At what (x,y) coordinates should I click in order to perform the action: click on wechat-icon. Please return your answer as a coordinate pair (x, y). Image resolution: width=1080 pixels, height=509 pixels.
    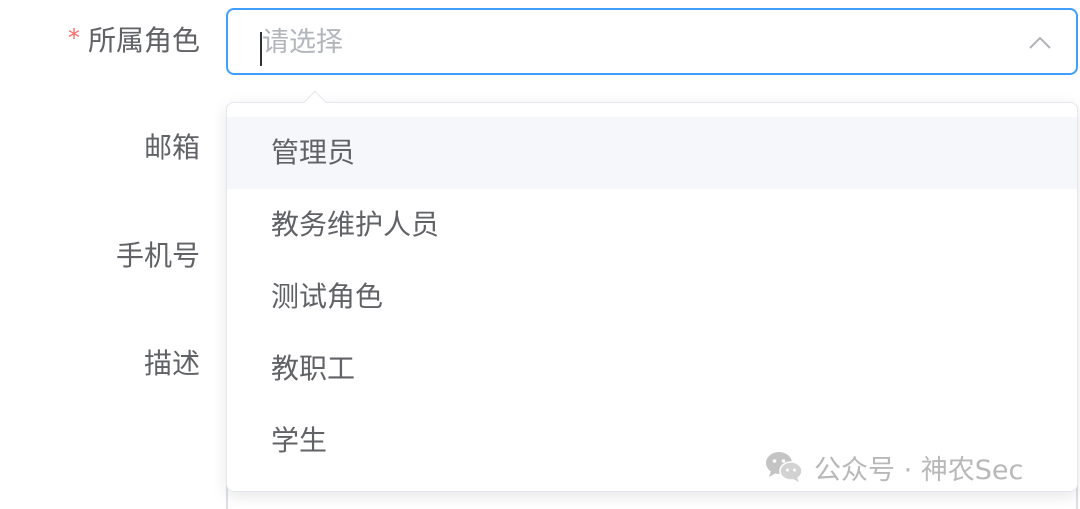
    Looking at the image, I should click on (784, 467).